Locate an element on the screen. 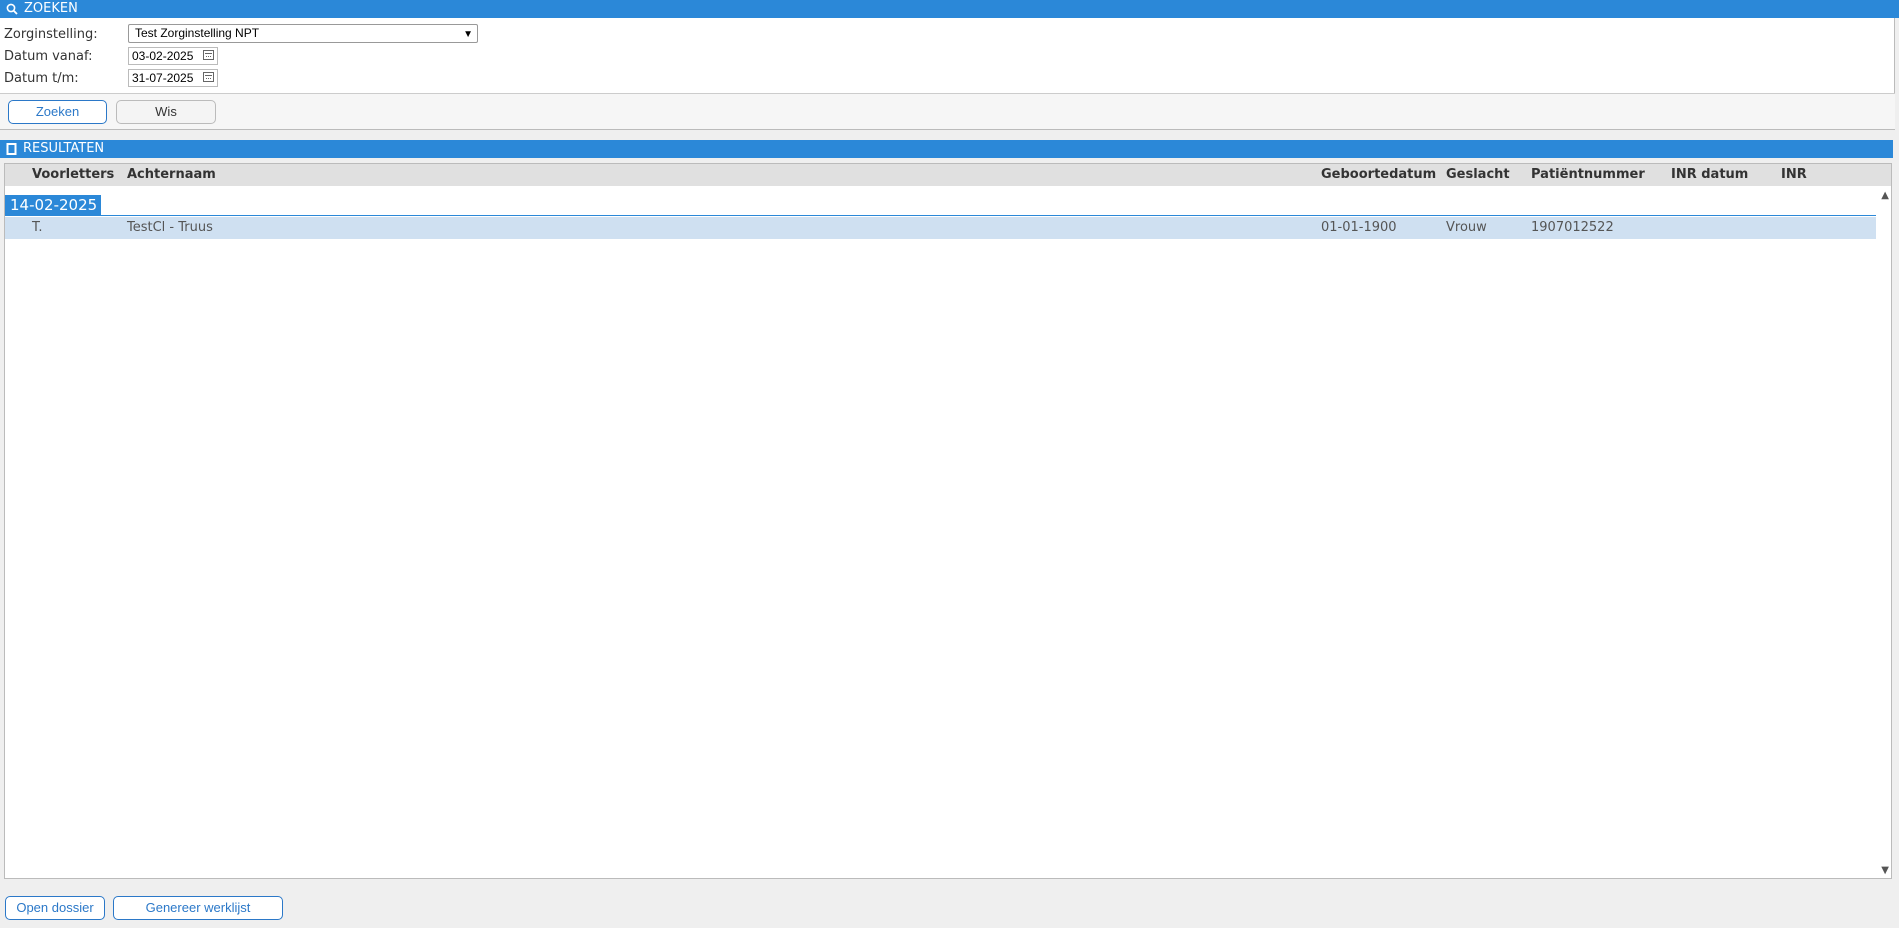 The height and width of the screenshot is (928, 1899). cell-voorletters: T. is located at coordinates (37, 227).